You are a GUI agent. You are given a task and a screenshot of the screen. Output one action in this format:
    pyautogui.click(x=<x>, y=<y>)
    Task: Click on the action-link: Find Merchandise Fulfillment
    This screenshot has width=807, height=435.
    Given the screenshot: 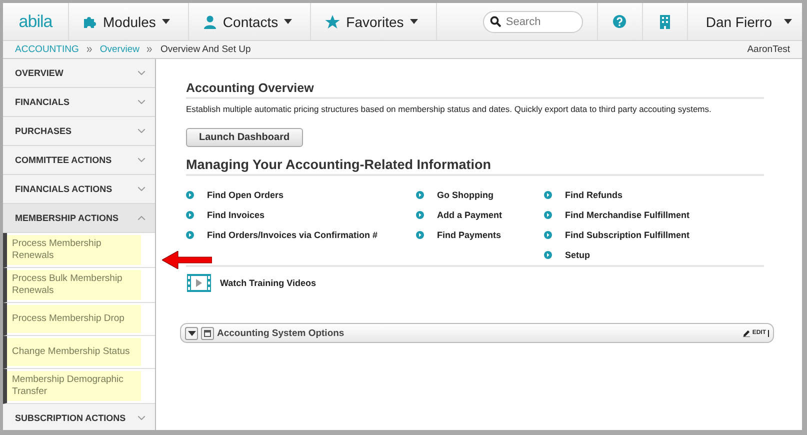 What is the action you would take?
    pyautogui.click(x=627, y=215)
    